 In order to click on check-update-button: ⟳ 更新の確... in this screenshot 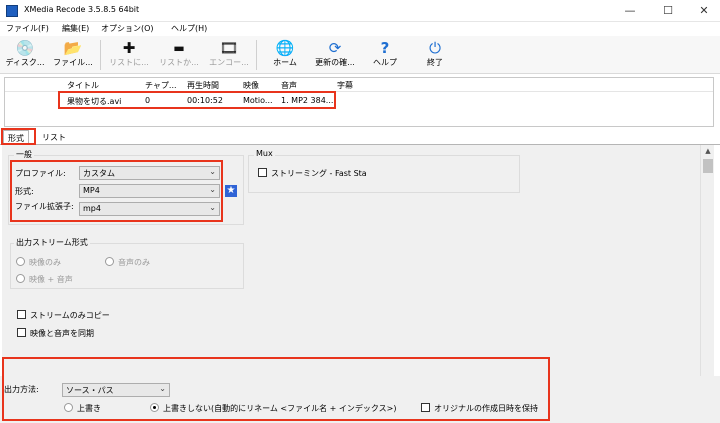, I will do `click(335, 55)`.